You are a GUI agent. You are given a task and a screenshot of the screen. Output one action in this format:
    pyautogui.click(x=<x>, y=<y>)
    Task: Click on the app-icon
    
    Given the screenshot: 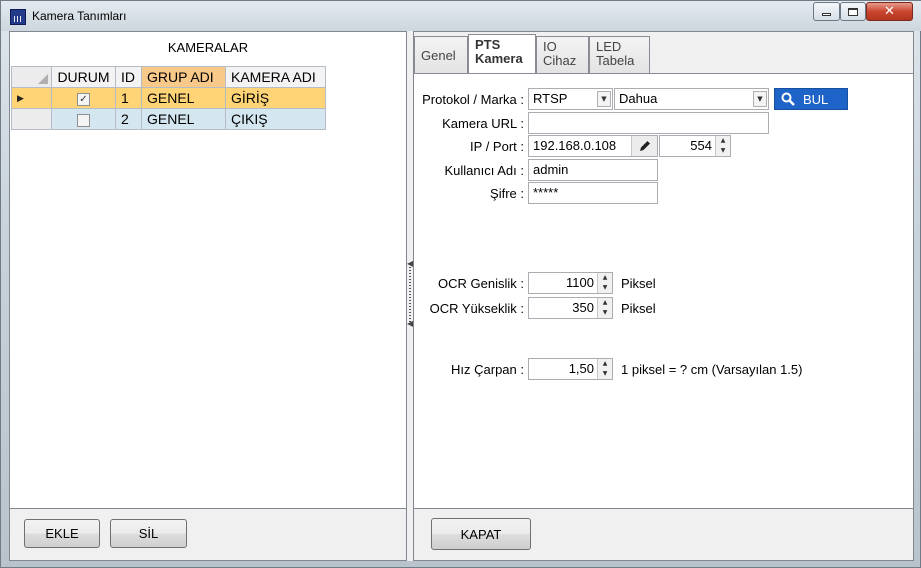 What is the action you would take?
    pyautogui.click(x=18, y=17)
    